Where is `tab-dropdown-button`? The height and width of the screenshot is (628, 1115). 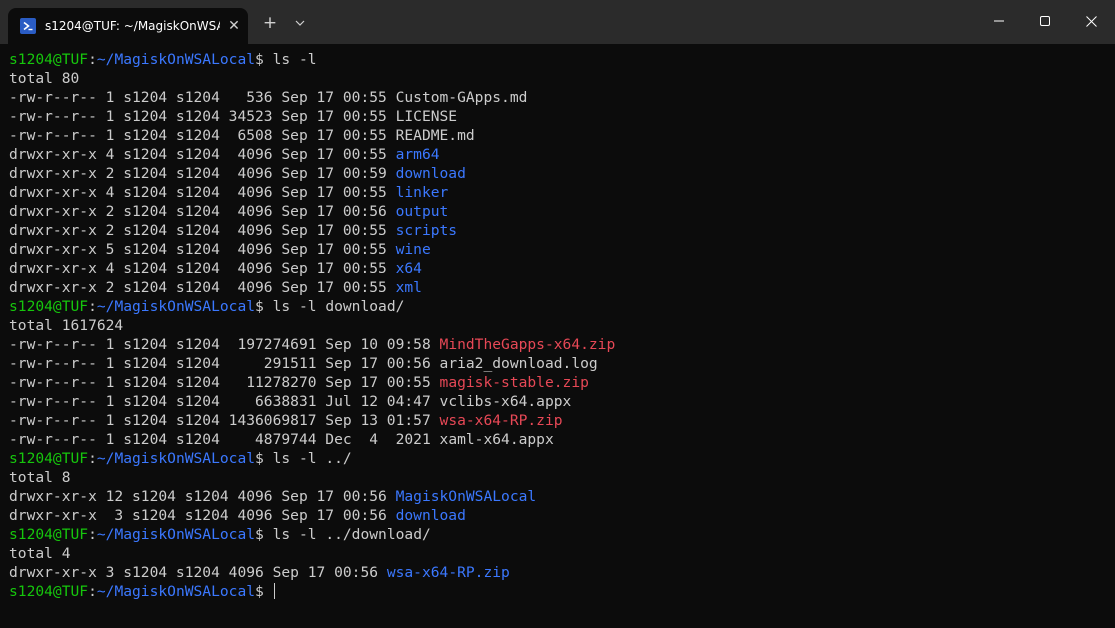 tab-dropdown-button is located at coordinates (300, 23).